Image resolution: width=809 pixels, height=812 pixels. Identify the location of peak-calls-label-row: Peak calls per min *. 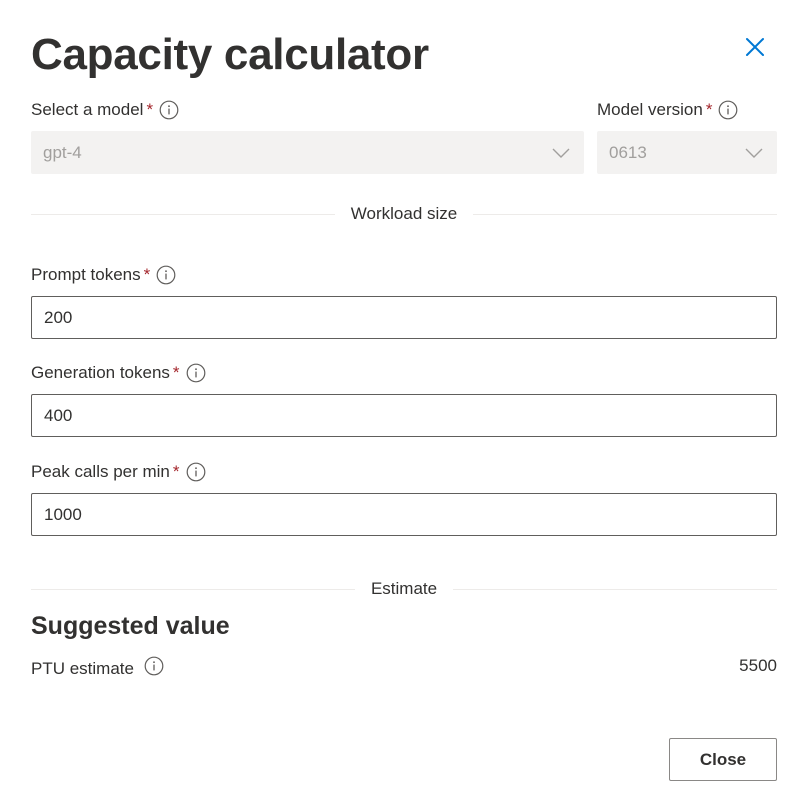
(118, 472).